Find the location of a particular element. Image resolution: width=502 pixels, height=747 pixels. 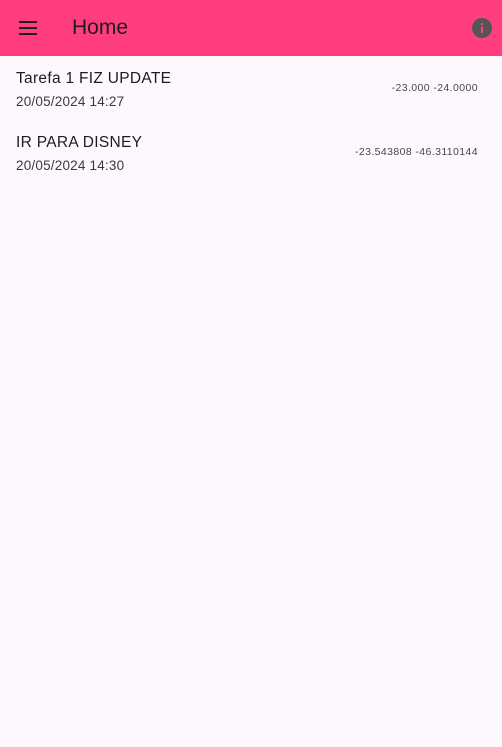

menu-icon is located at coordinates (28, 28).